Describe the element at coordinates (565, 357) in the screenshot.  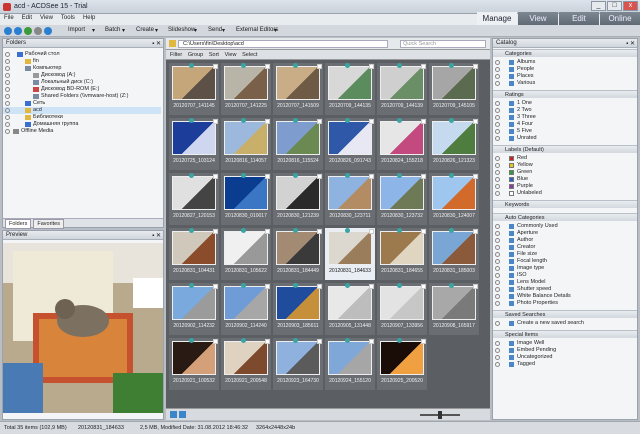
I see `special-item: Uncategorized` at that location.